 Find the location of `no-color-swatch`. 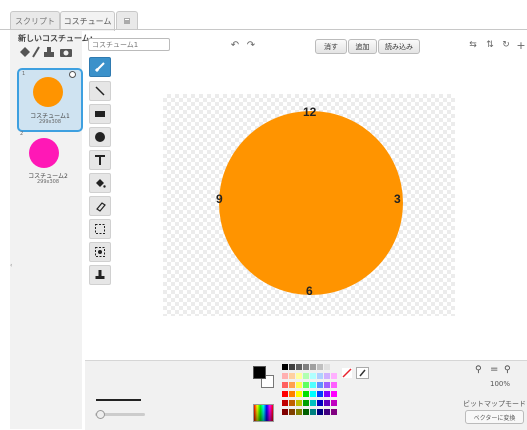

no-color-swatch is located at coordinates (347, 370).